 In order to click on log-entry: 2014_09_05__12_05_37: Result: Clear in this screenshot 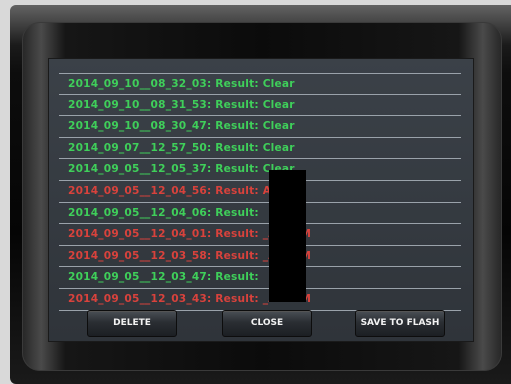, I will do `click(260, 170)`.